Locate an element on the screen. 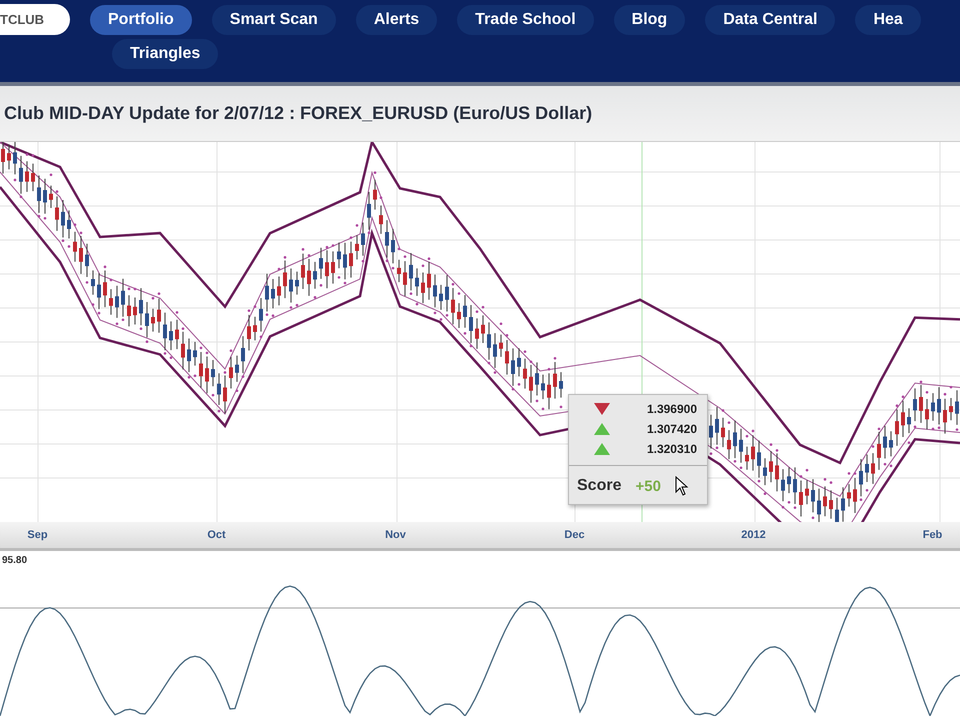 This screenshot has width=960, height=720. axis-label: Oct is located at coordinates (216, 535).